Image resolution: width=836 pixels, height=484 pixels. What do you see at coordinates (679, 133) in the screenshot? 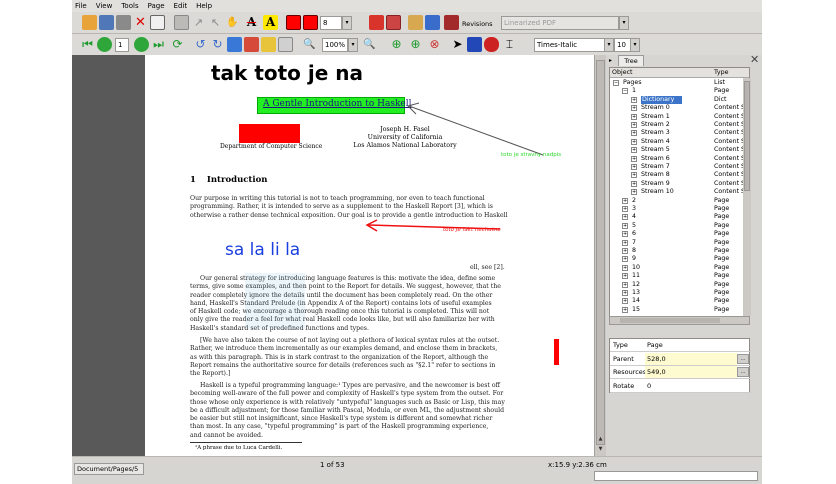
I see `tree-row: + Stream 3 Content Str` at bounding box center [679, 133].